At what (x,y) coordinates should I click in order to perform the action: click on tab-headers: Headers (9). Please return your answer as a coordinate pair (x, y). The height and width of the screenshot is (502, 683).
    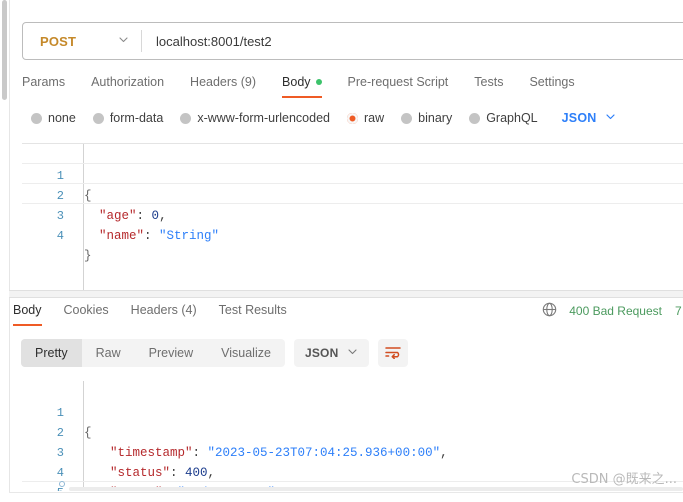
    Looking at the image, I should click on (223, 85).